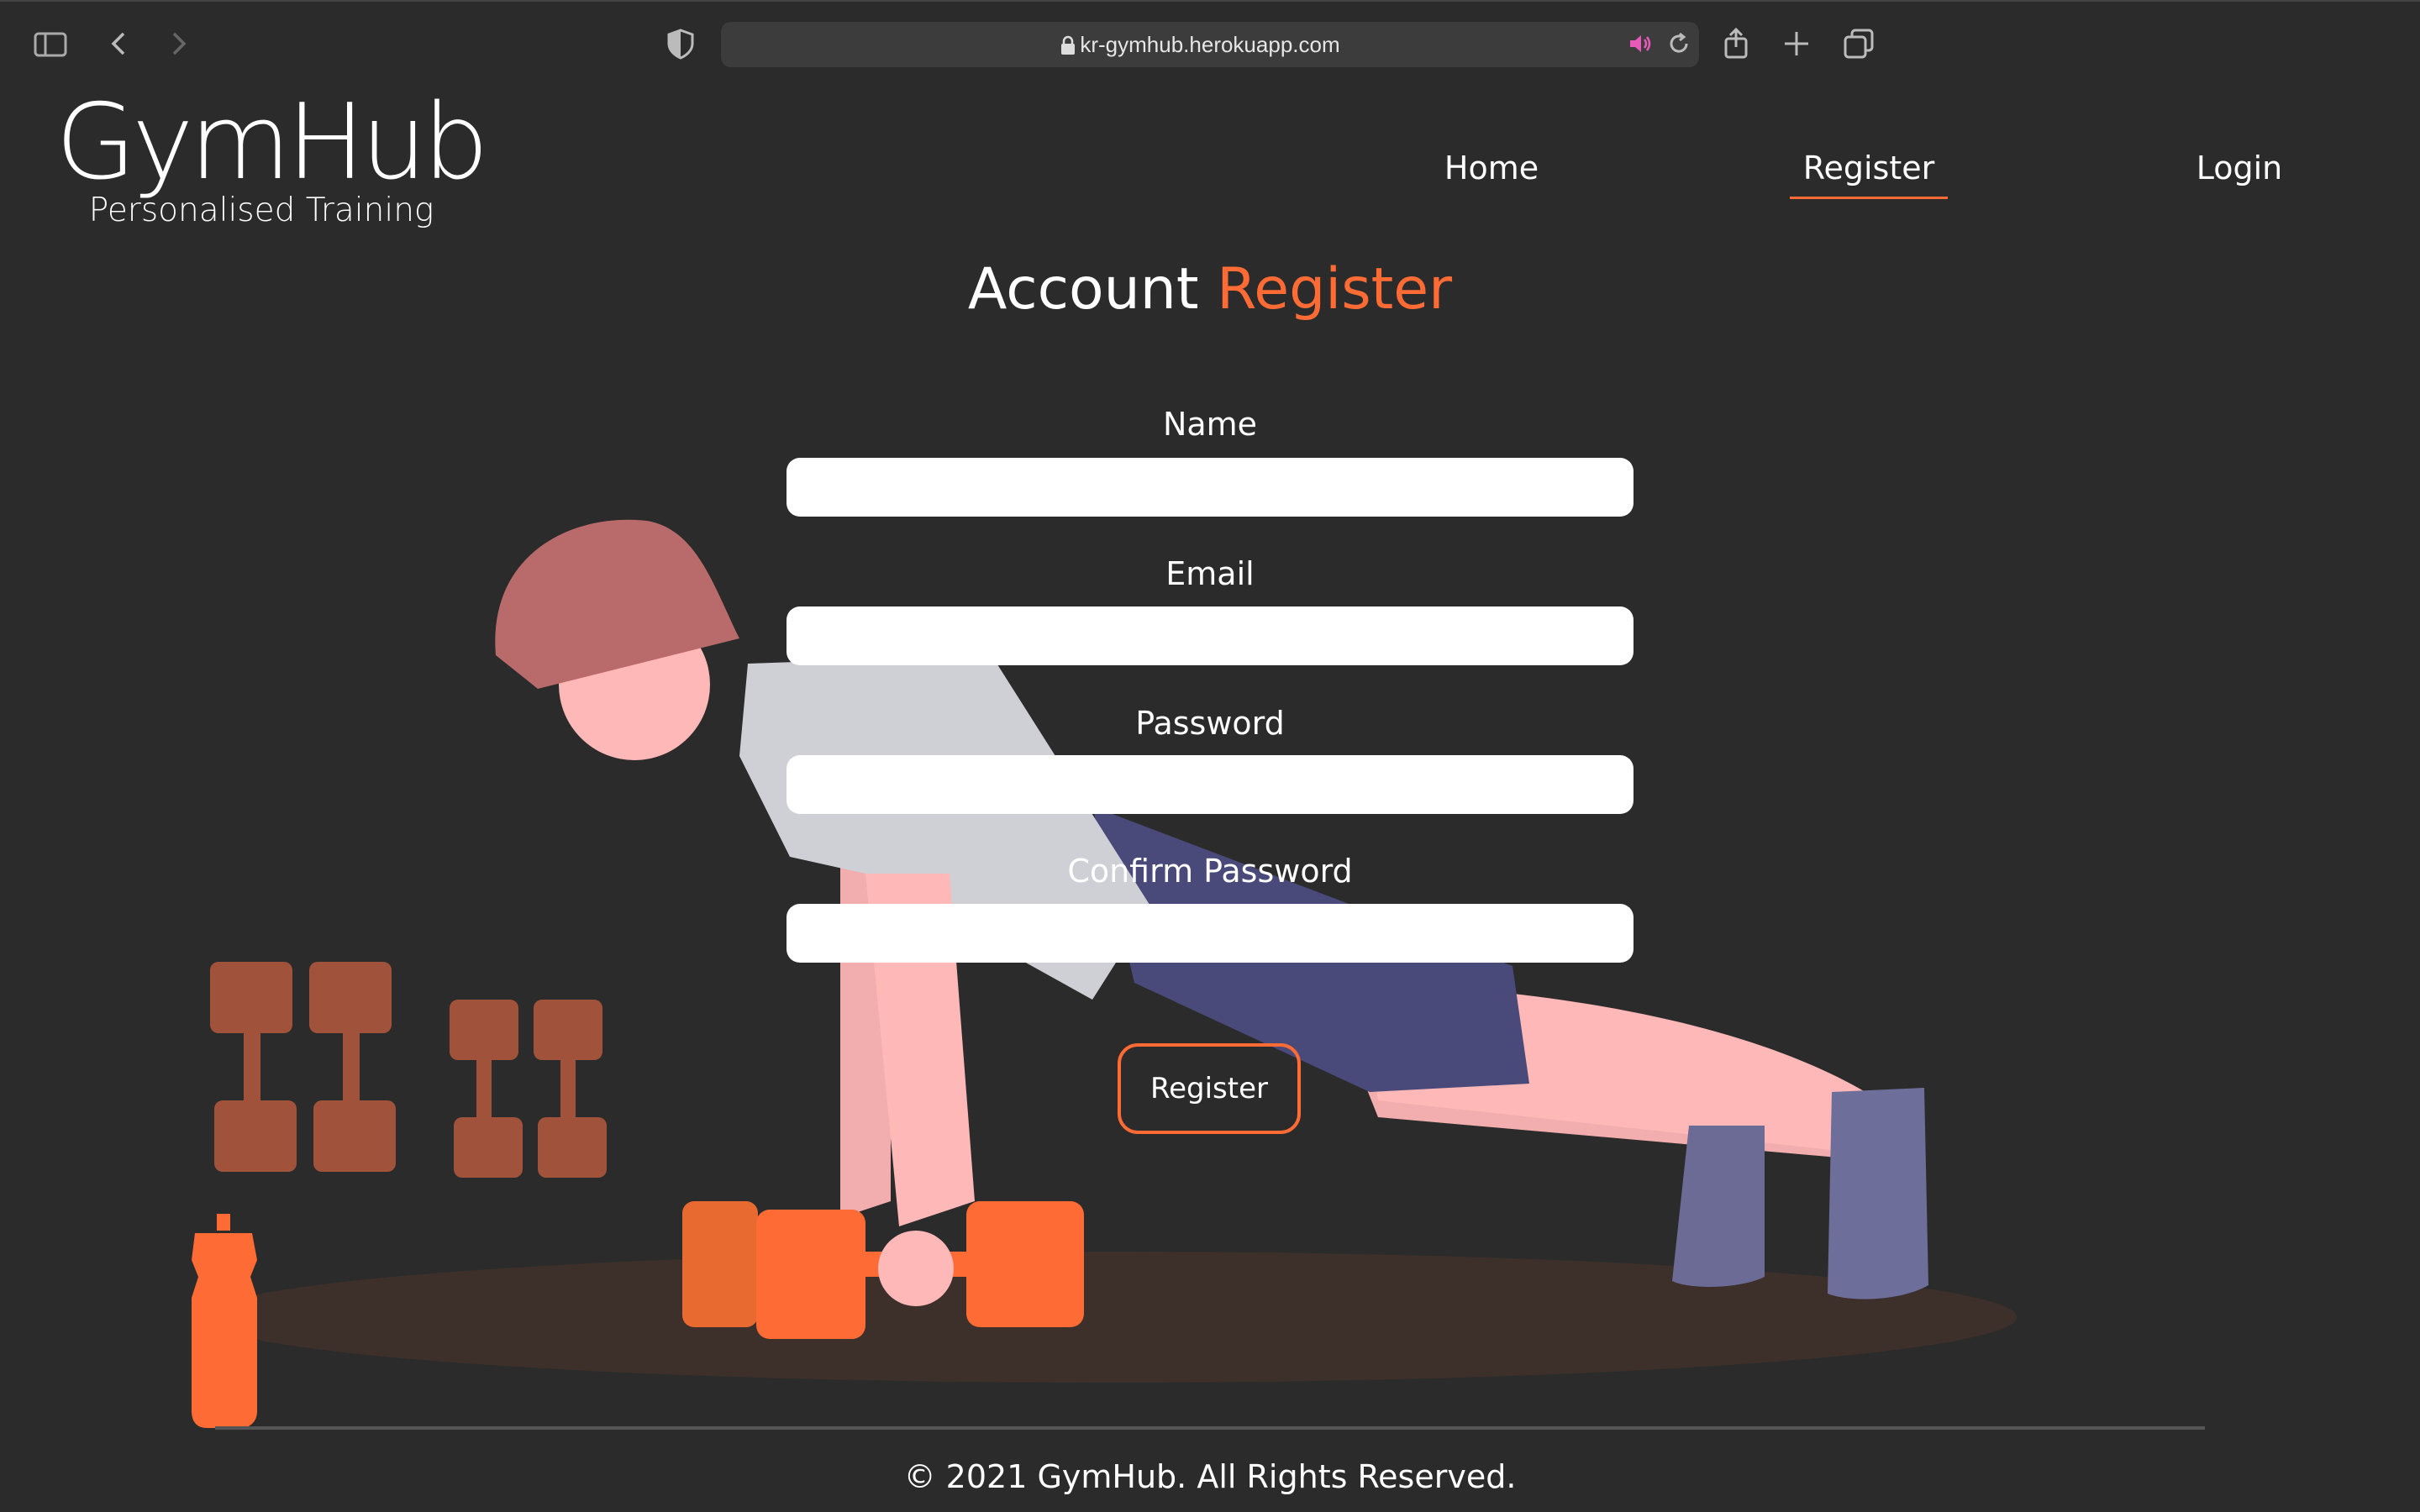 This screenshot has width=2420, height=1512. I want to click on confirm-password-input, so click(1210, 933).